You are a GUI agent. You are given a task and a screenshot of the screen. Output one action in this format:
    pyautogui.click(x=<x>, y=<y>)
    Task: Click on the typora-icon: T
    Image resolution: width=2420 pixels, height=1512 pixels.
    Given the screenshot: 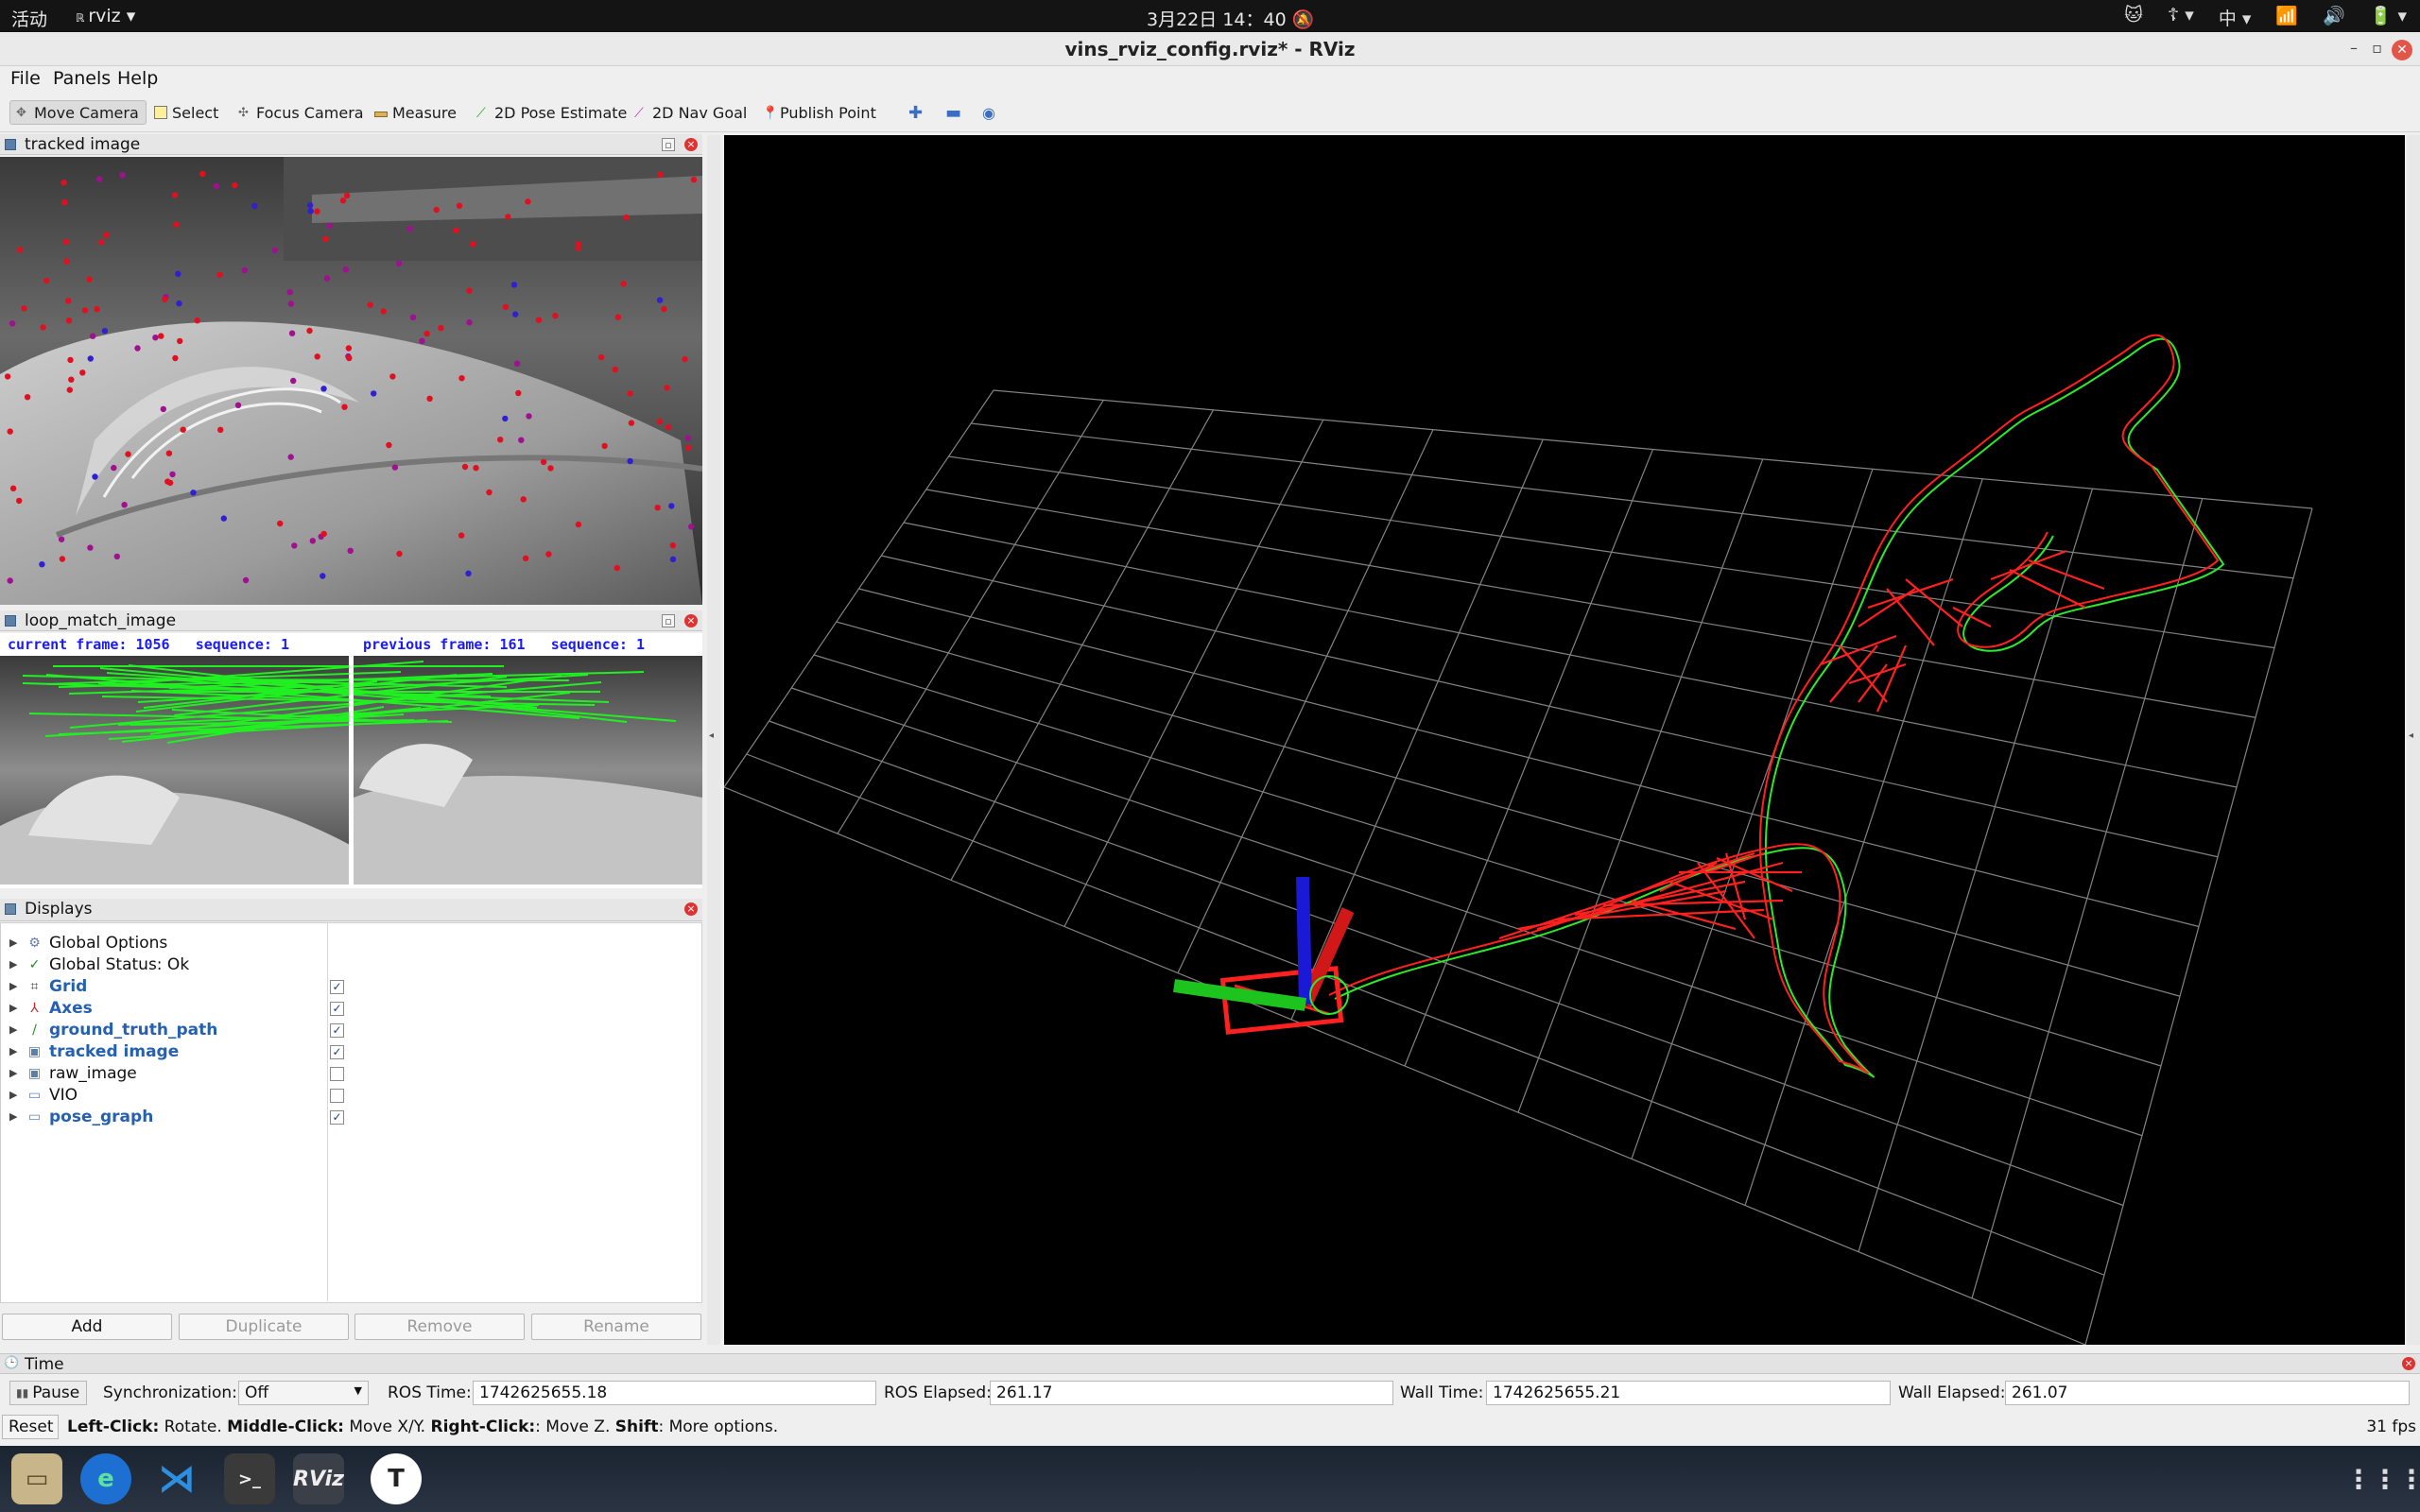 What is the action you would take?
    pyautogui.click(x=396, y=1478)
    